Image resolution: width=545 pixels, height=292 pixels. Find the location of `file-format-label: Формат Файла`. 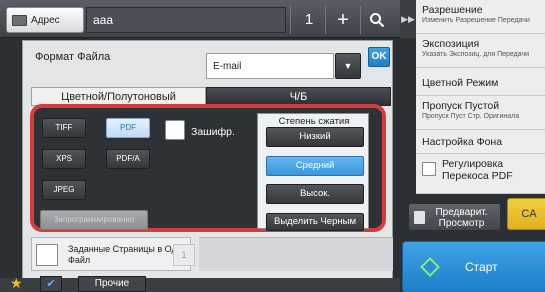

file-format-label: Формат Файла is located at coordinates (73, 57).